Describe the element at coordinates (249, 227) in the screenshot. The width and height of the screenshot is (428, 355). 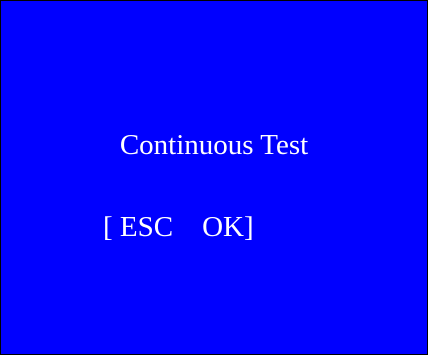
I see `prompt-close-bracket: ]` at that location.